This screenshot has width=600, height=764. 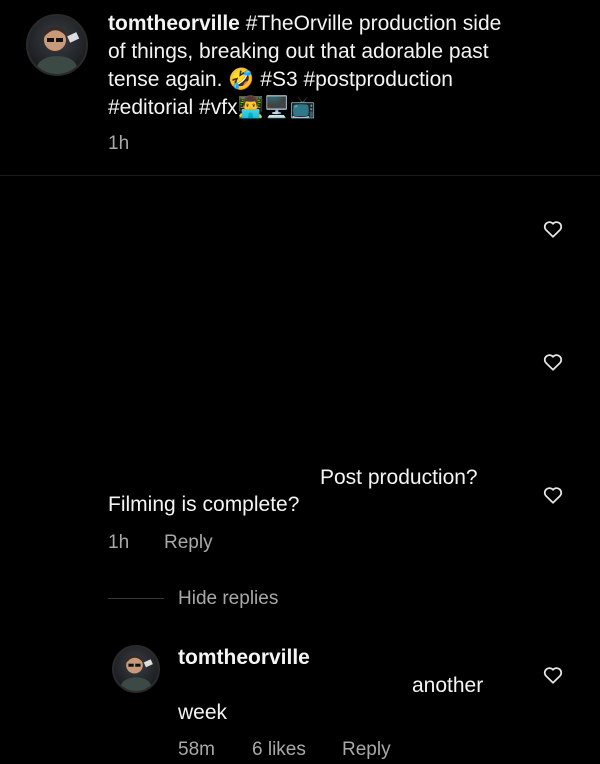 What do you see at coordinates (356, 79) in the screenshot?
I see `caption-hashtags-1: #S3 #postproduction` at bounding box center [356, 79].